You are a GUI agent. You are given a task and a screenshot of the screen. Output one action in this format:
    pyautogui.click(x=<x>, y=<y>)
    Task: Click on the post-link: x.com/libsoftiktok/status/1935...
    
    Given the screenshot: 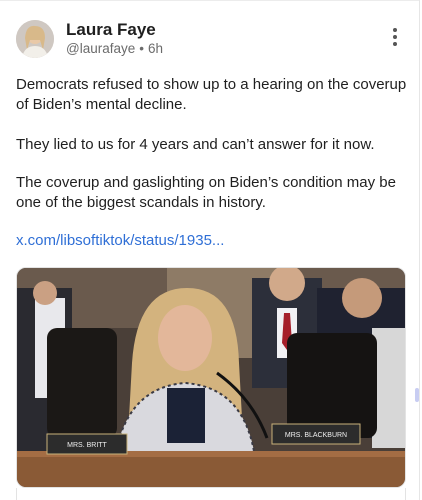 What is the action you would take?
    pyautogui.click(x=120, y=240)
    